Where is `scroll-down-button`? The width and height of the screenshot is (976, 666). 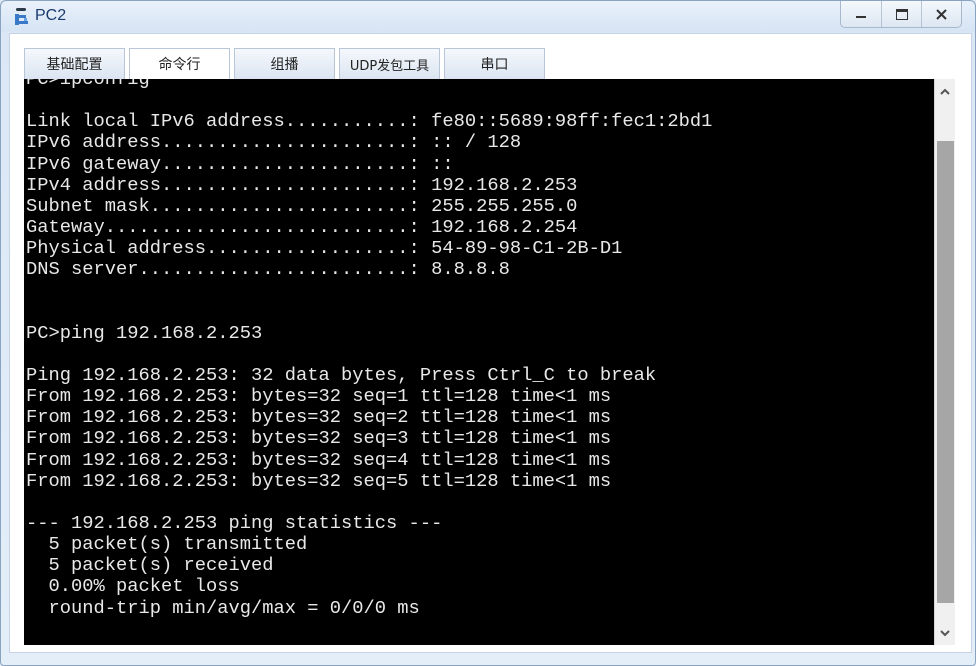
scroll-down-button is located at coordinates (945, 633).